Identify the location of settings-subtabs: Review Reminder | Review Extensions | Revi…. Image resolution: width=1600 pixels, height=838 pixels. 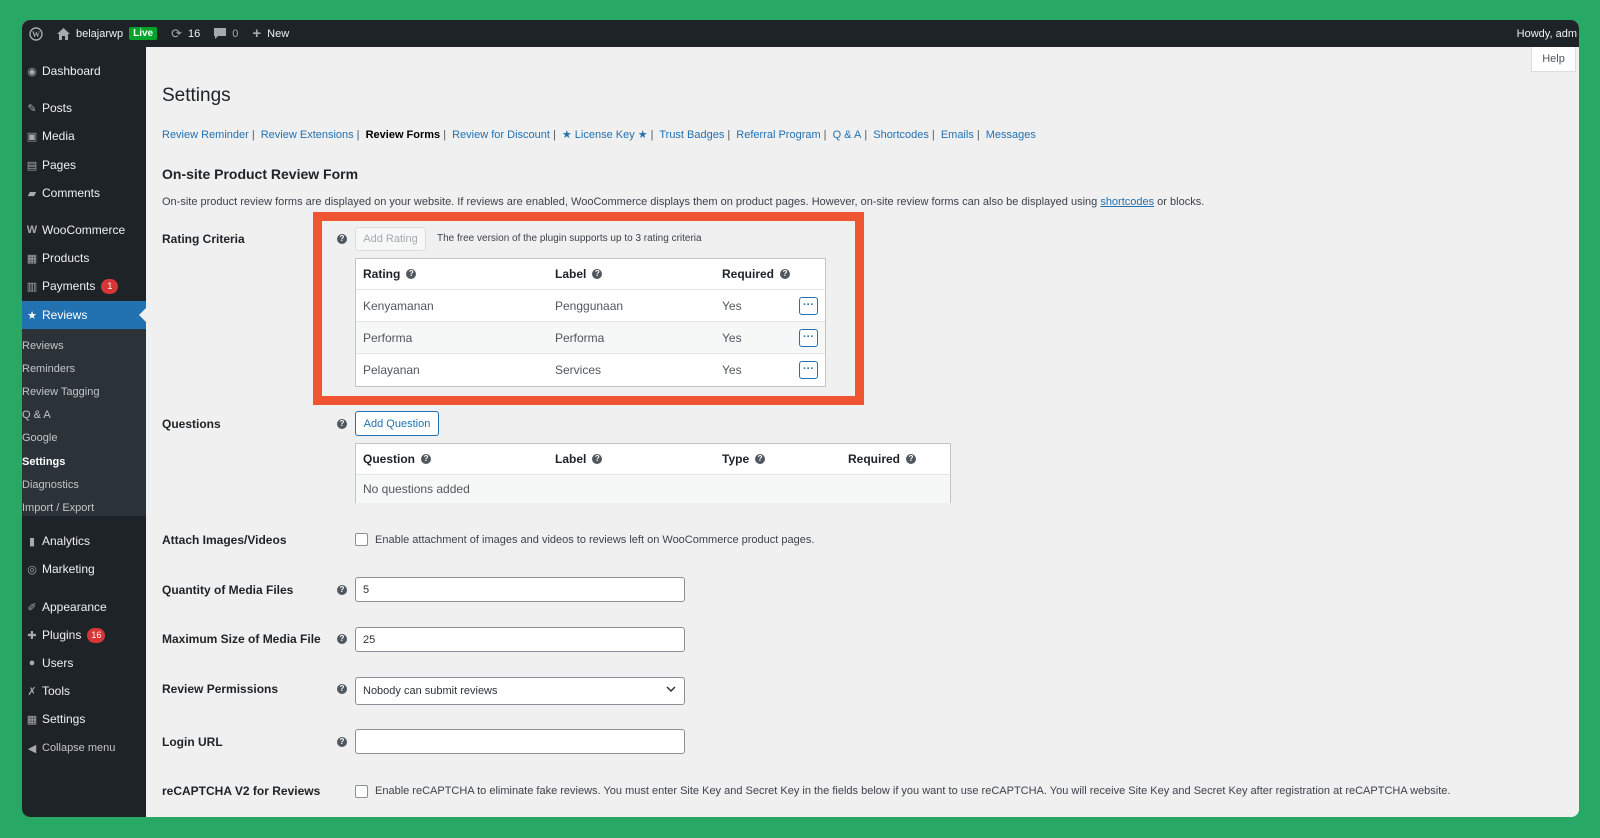
(599, 135).